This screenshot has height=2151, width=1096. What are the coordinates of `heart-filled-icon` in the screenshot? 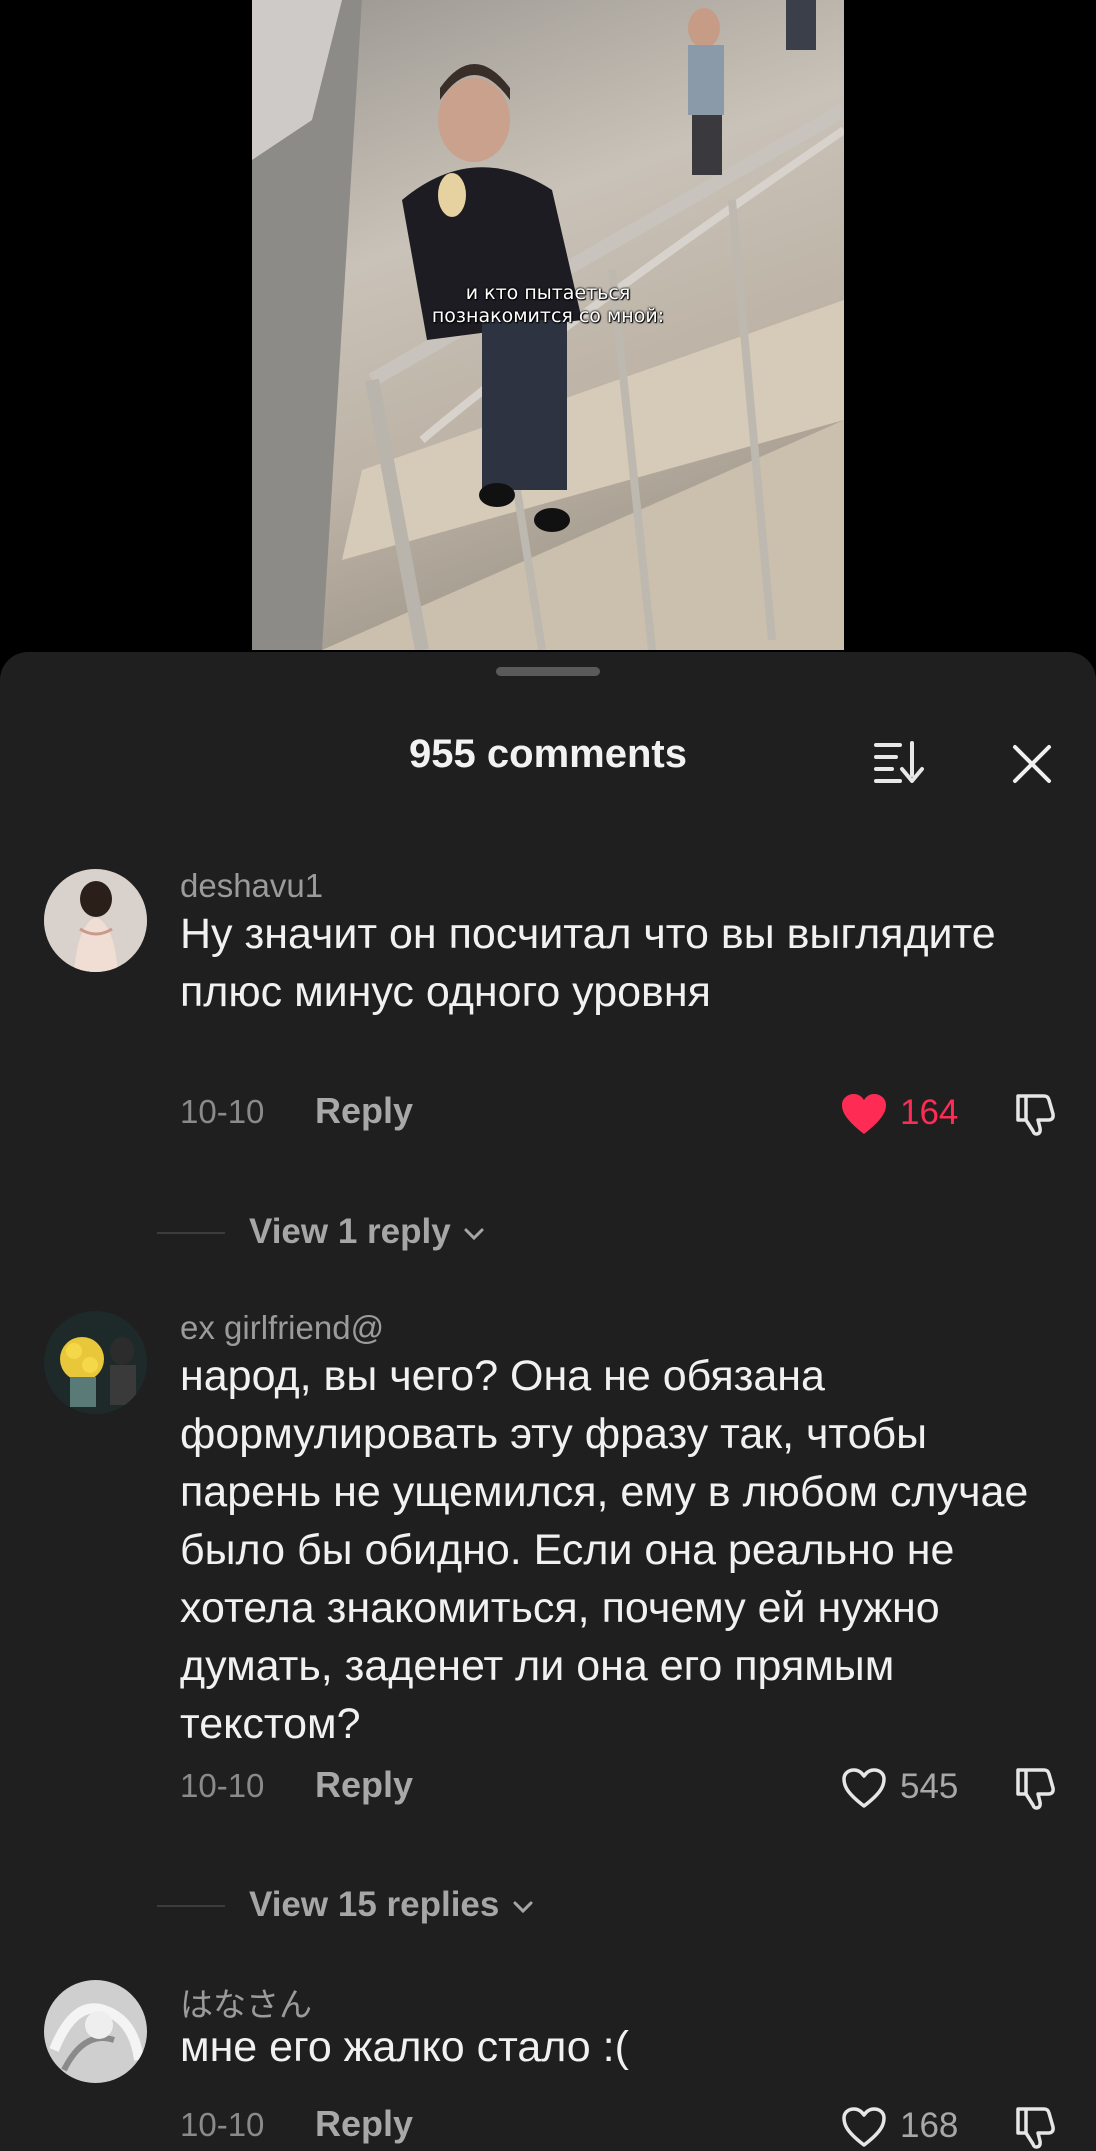 It's located at (864, 1114).